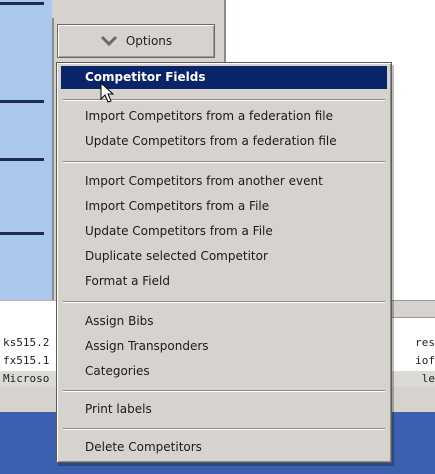 This screenshot has width=435, height=474. I want to click on menu-item-delete: Delete Competitors, so click(224, 447).